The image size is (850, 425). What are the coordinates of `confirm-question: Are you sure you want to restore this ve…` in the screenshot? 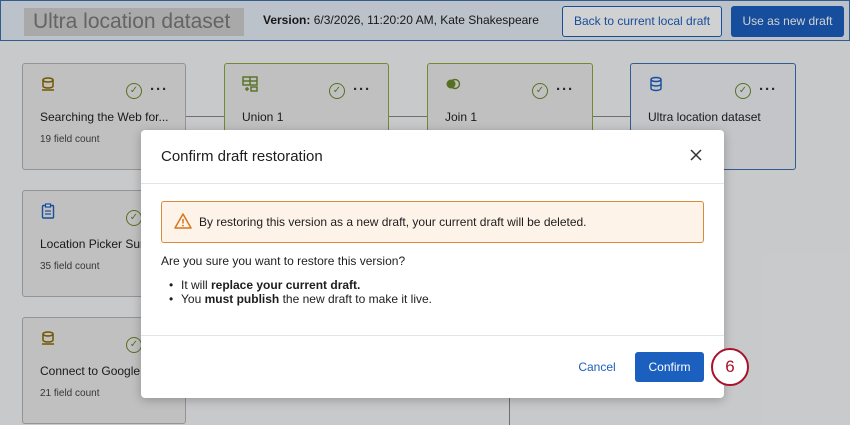 It's located at (283, 261).